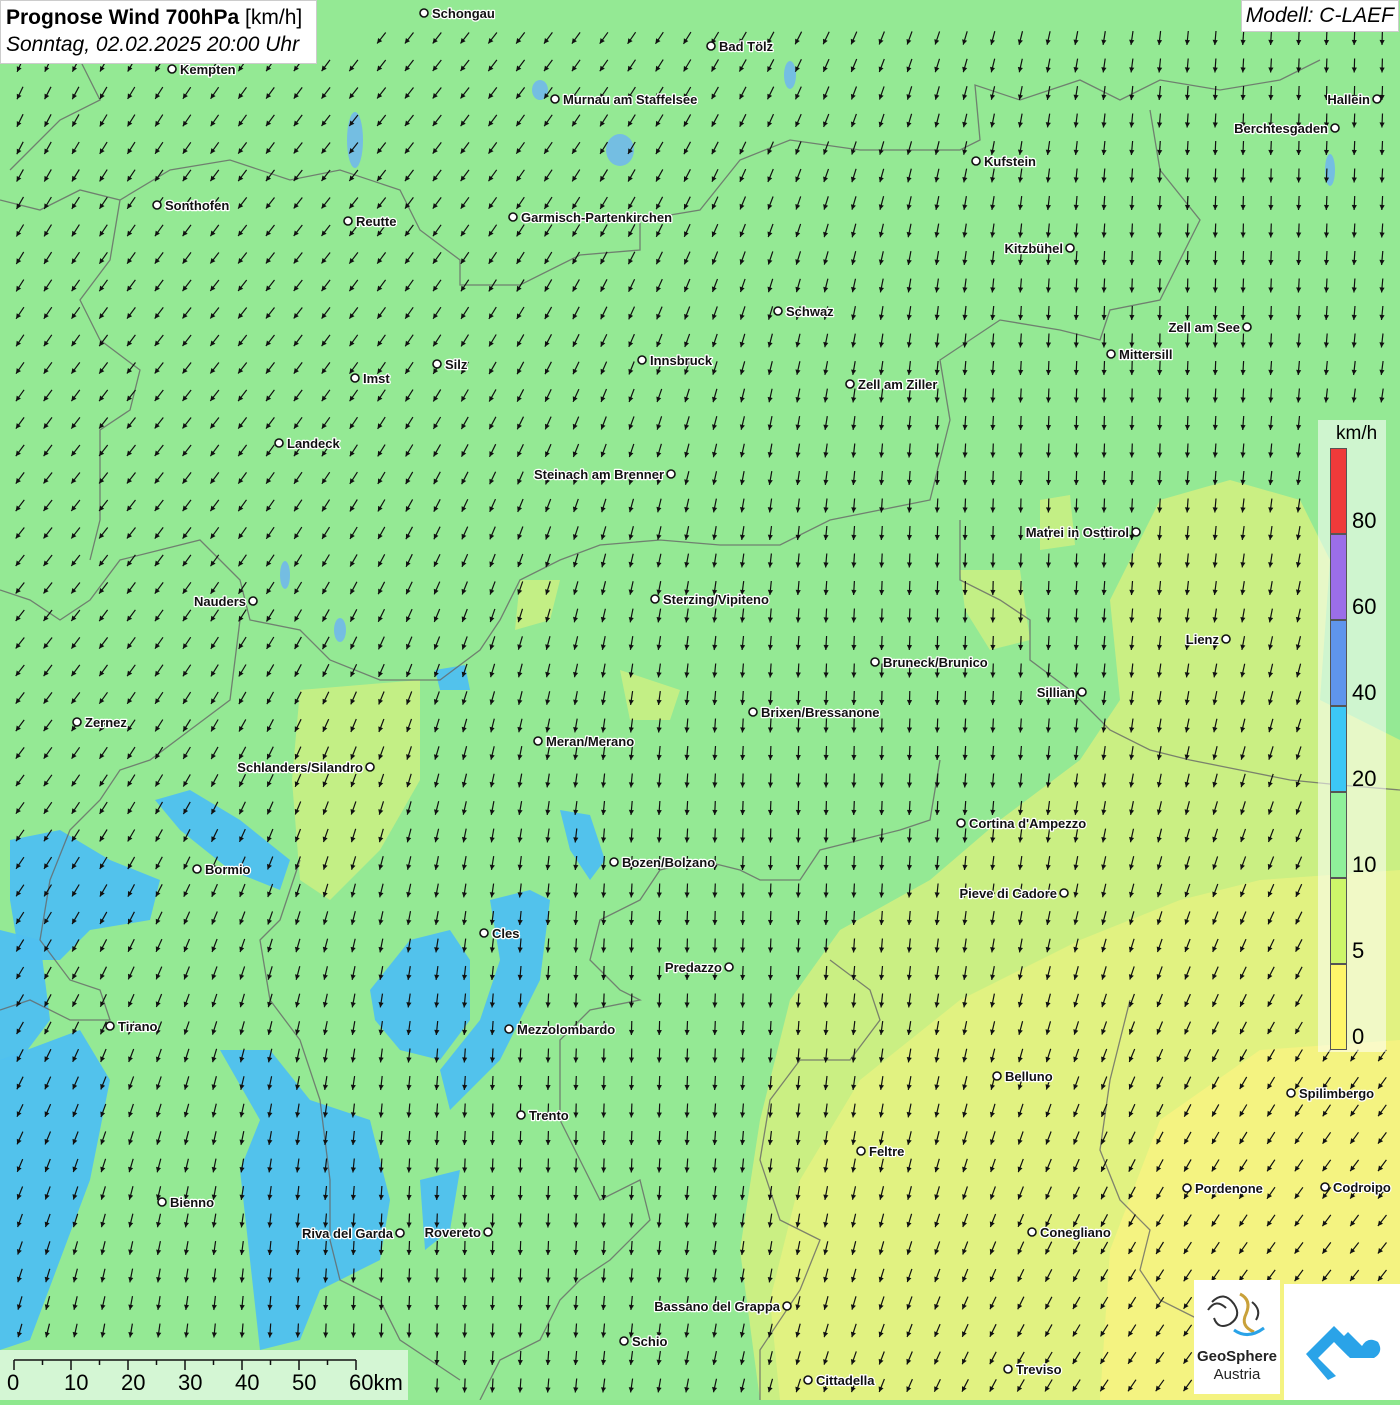  What do you see at coordinates (1364, 693) in the screenshot?
I see `legend-label: 40` at bounding box center [1364, 693].